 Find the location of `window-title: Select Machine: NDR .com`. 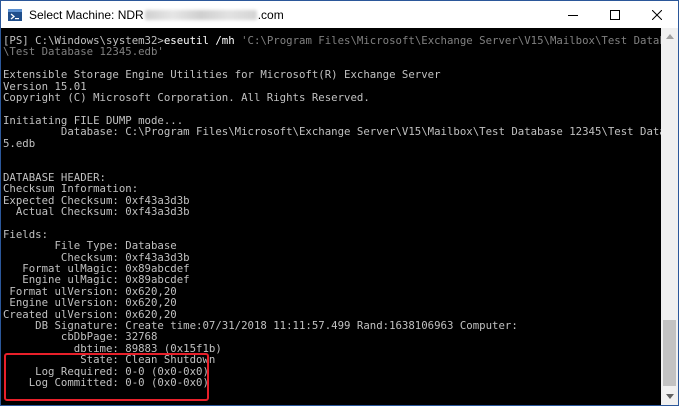

window-title: Select Machine: NDR .com is located at coordinates (156, 15).